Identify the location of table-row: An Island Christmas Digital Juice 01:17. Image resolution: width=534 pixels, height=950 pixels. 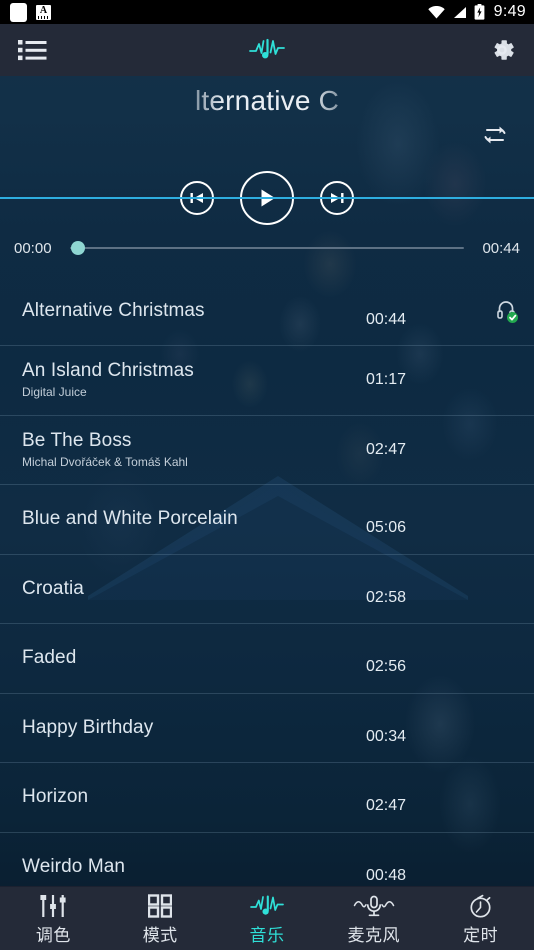
(267, 381).